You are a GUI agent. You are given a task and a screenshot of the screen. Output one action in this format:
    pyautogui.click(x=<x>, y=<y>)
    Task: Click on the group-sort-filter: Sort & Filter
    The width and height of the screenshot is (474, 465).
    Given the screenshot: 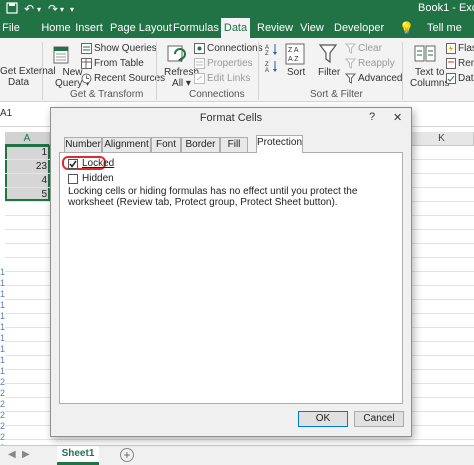 What is the action you would take?
    pyautogui.click(x=336, y=94)
    